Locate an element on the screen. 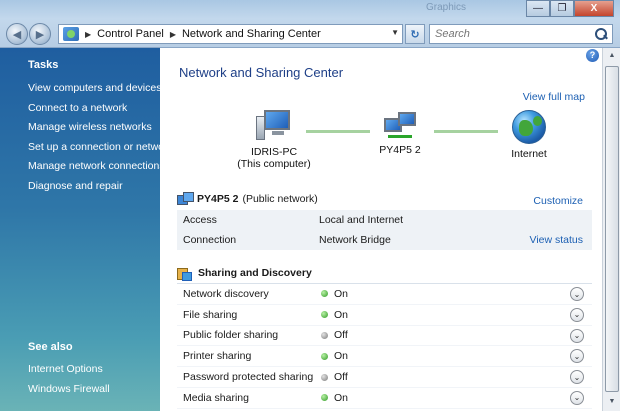 Image resolution: width=620 pixels, height=411 pixels. customize-link: Customize is located at coordinates (558, 201).